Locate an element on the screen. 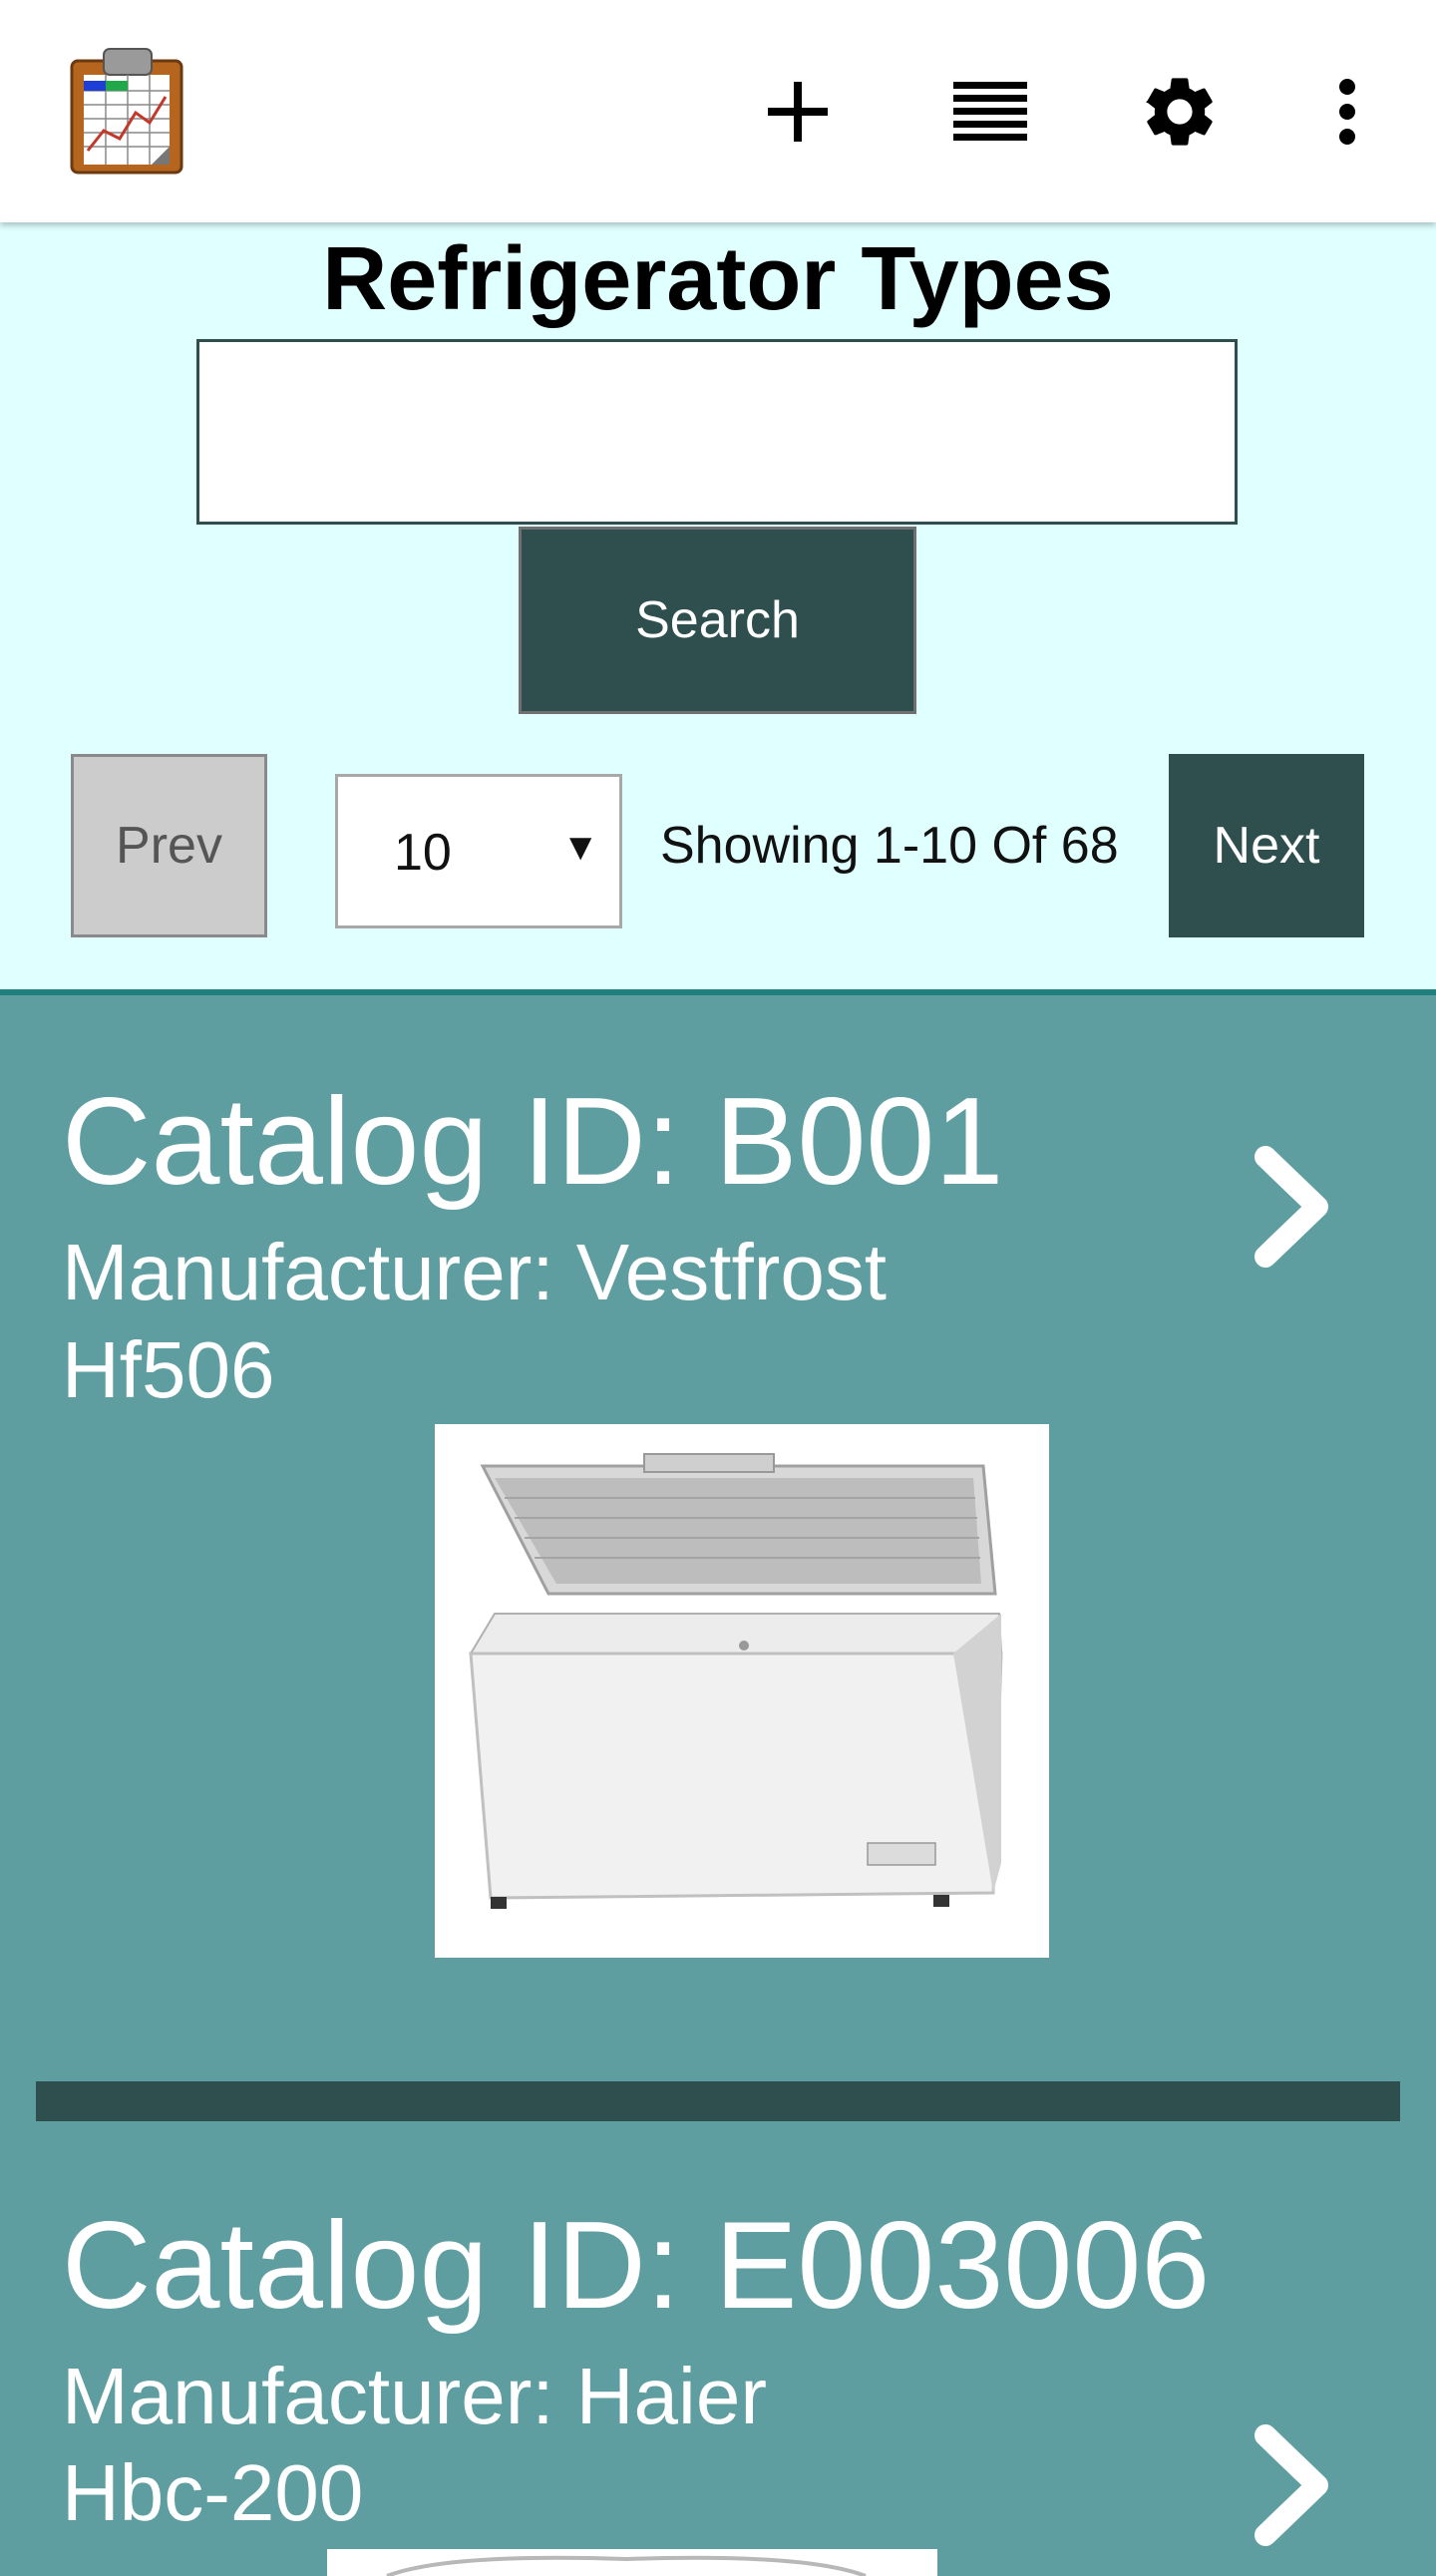  page-title: Refrigerator Types is located at coordinates (718, 279).